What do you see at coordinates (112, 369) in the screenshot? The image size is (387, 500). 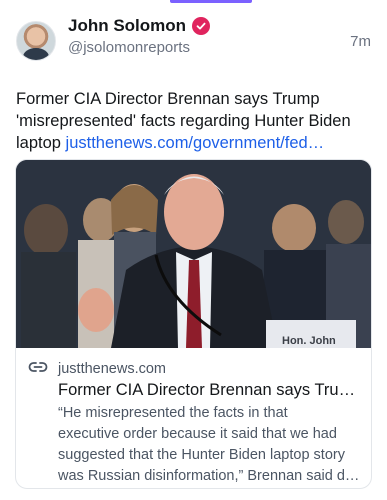 I see `card-domain: justthenews.com` at bounding box center [112, 369].